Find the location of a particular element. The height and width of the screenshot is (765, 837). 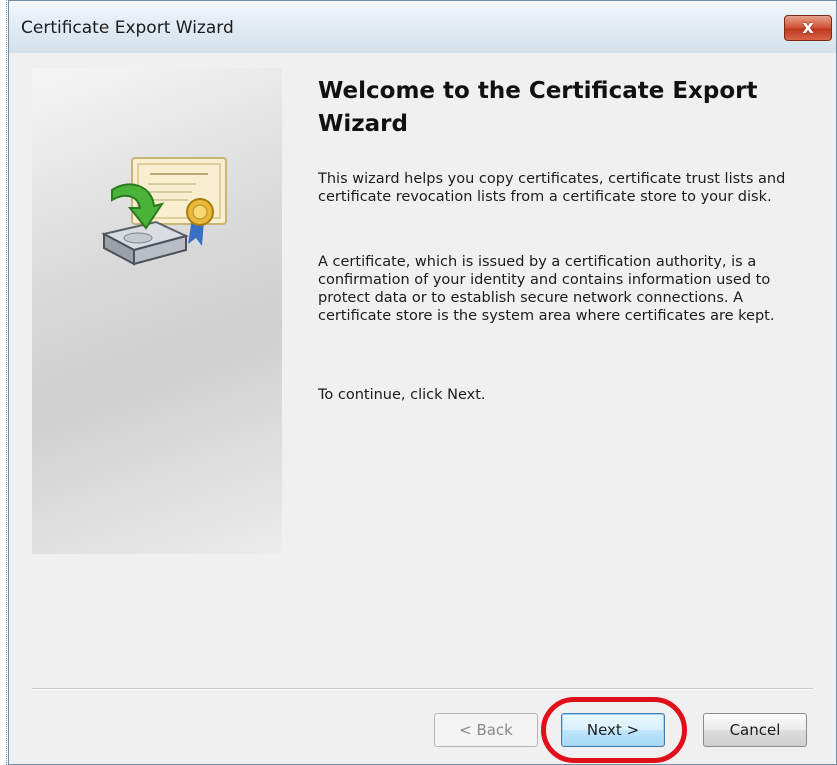

close-icon: x is located at coordinates (808, 27).